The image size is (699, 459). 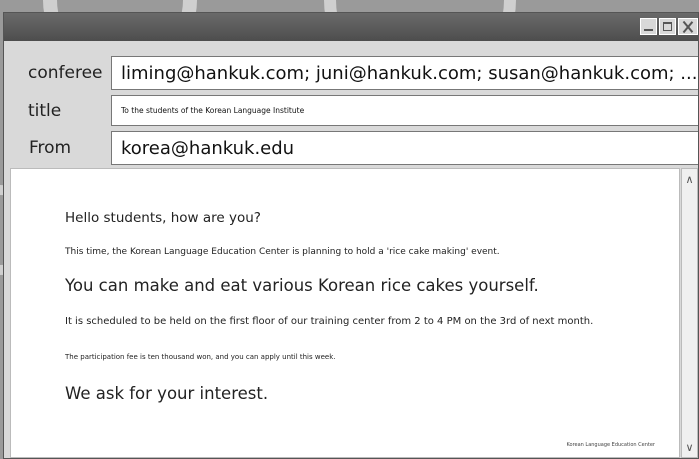 What do you see at coordinates (45, 110) in the screenshot?
I see `title-label: title` at bounding box center [45, 110].